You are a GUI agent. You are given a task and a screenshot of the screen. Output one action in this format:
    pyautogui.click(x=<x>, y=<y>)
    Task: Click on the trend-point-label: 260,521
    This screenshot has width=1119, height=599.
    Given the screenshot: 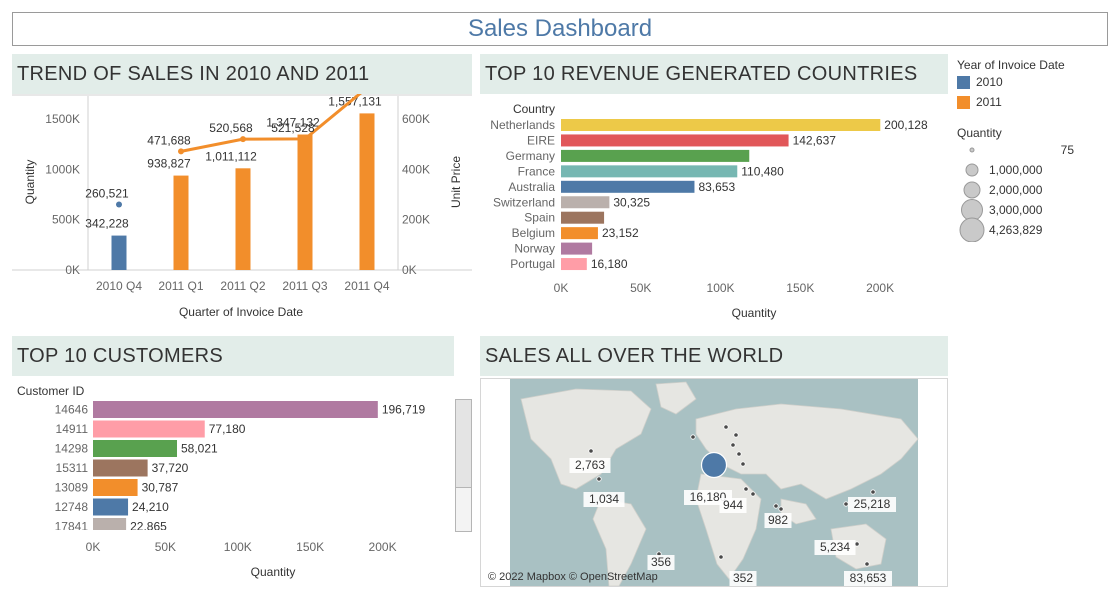 What is the action you would take?
    pyautogui.click(x=107, y=193)
    